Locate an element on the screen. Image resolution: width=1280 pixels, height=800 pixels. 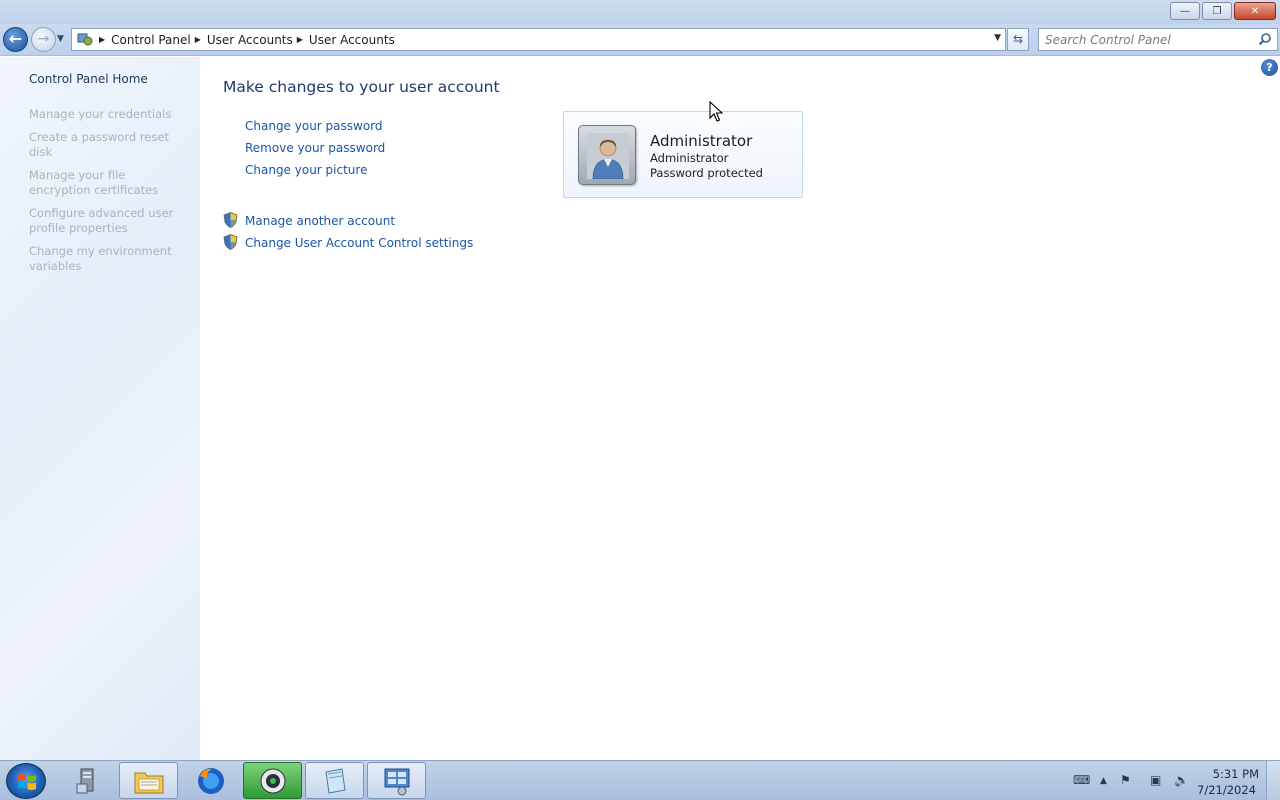
remove-password-link: Remove your password is located at coordinates (315, 148).